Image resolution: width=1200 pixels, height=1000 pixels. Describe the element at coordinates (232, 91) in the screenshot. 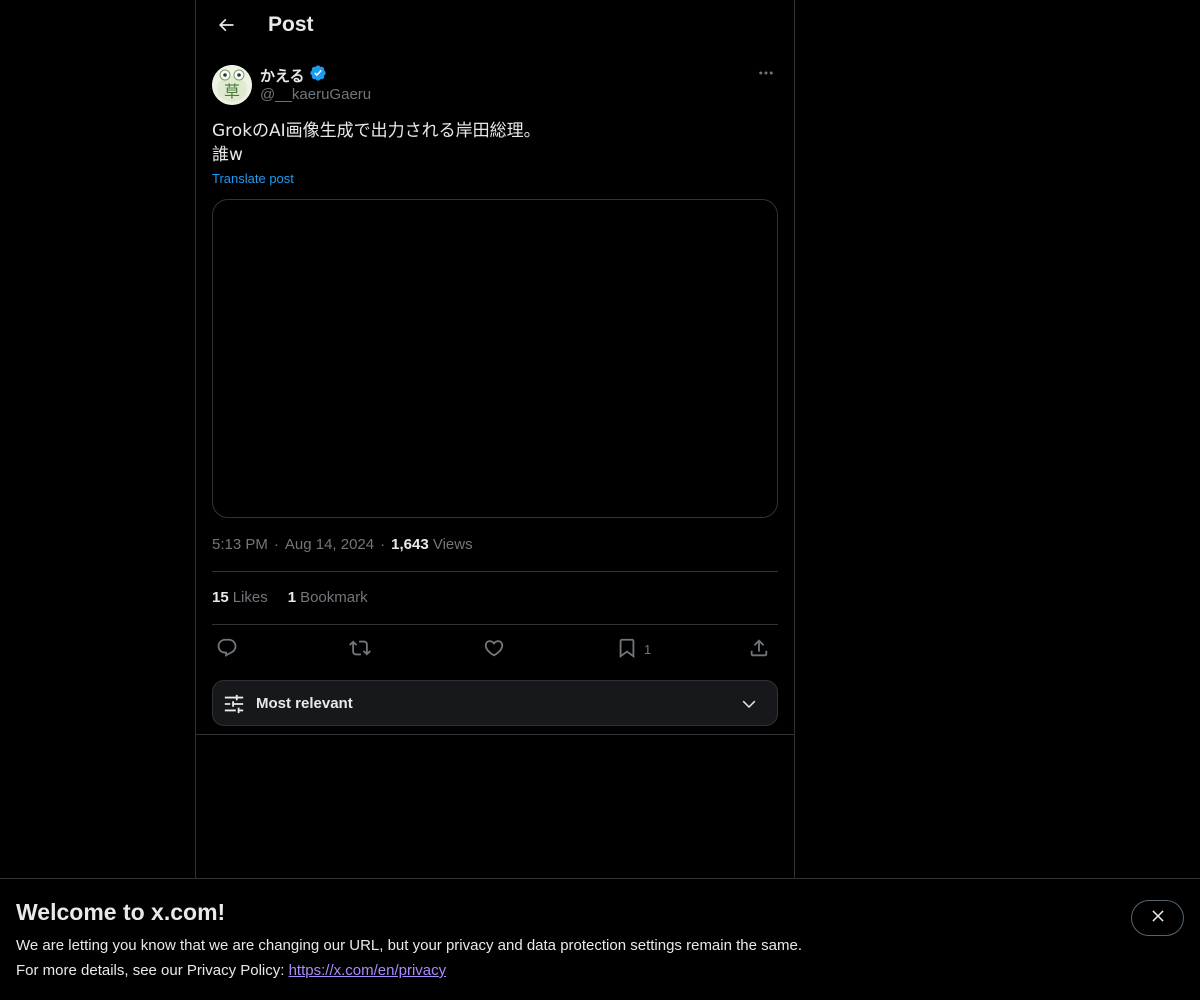

I see `avatar-glyph: 草` at that location.